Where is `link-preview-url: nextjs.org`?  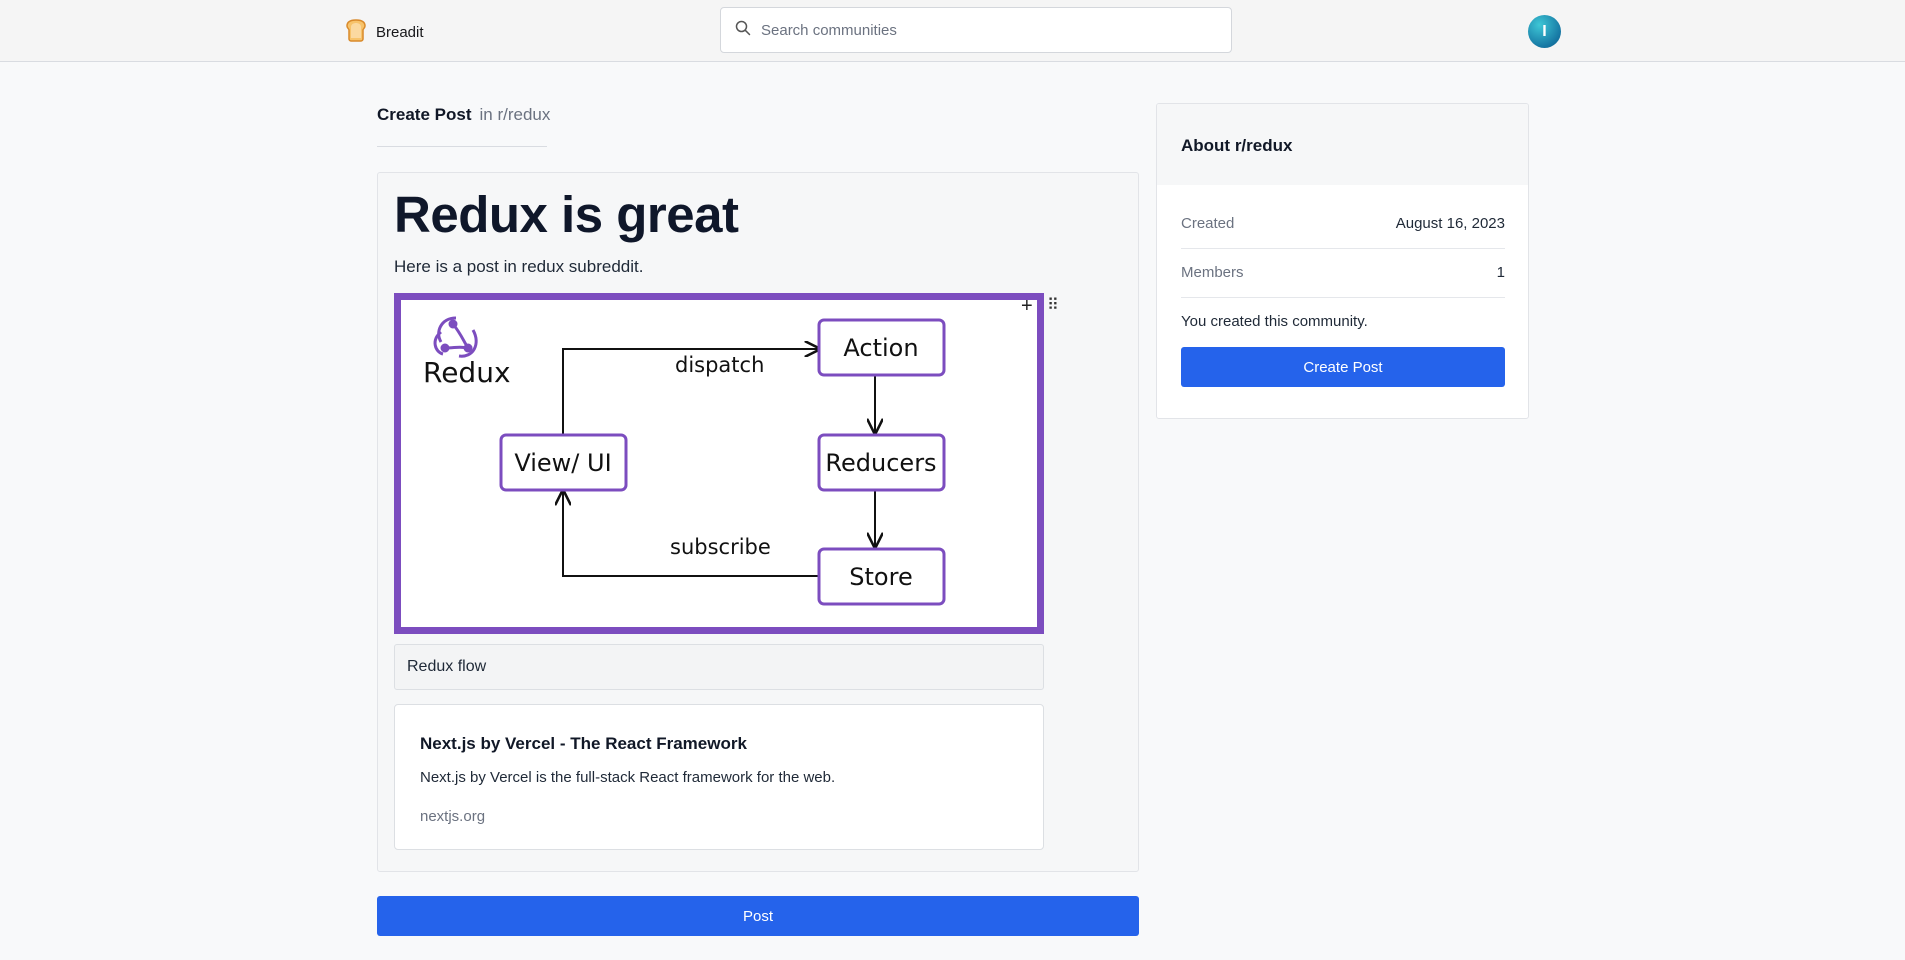 link-preview-url: nextjs.org is located at coordinates (453, 816).